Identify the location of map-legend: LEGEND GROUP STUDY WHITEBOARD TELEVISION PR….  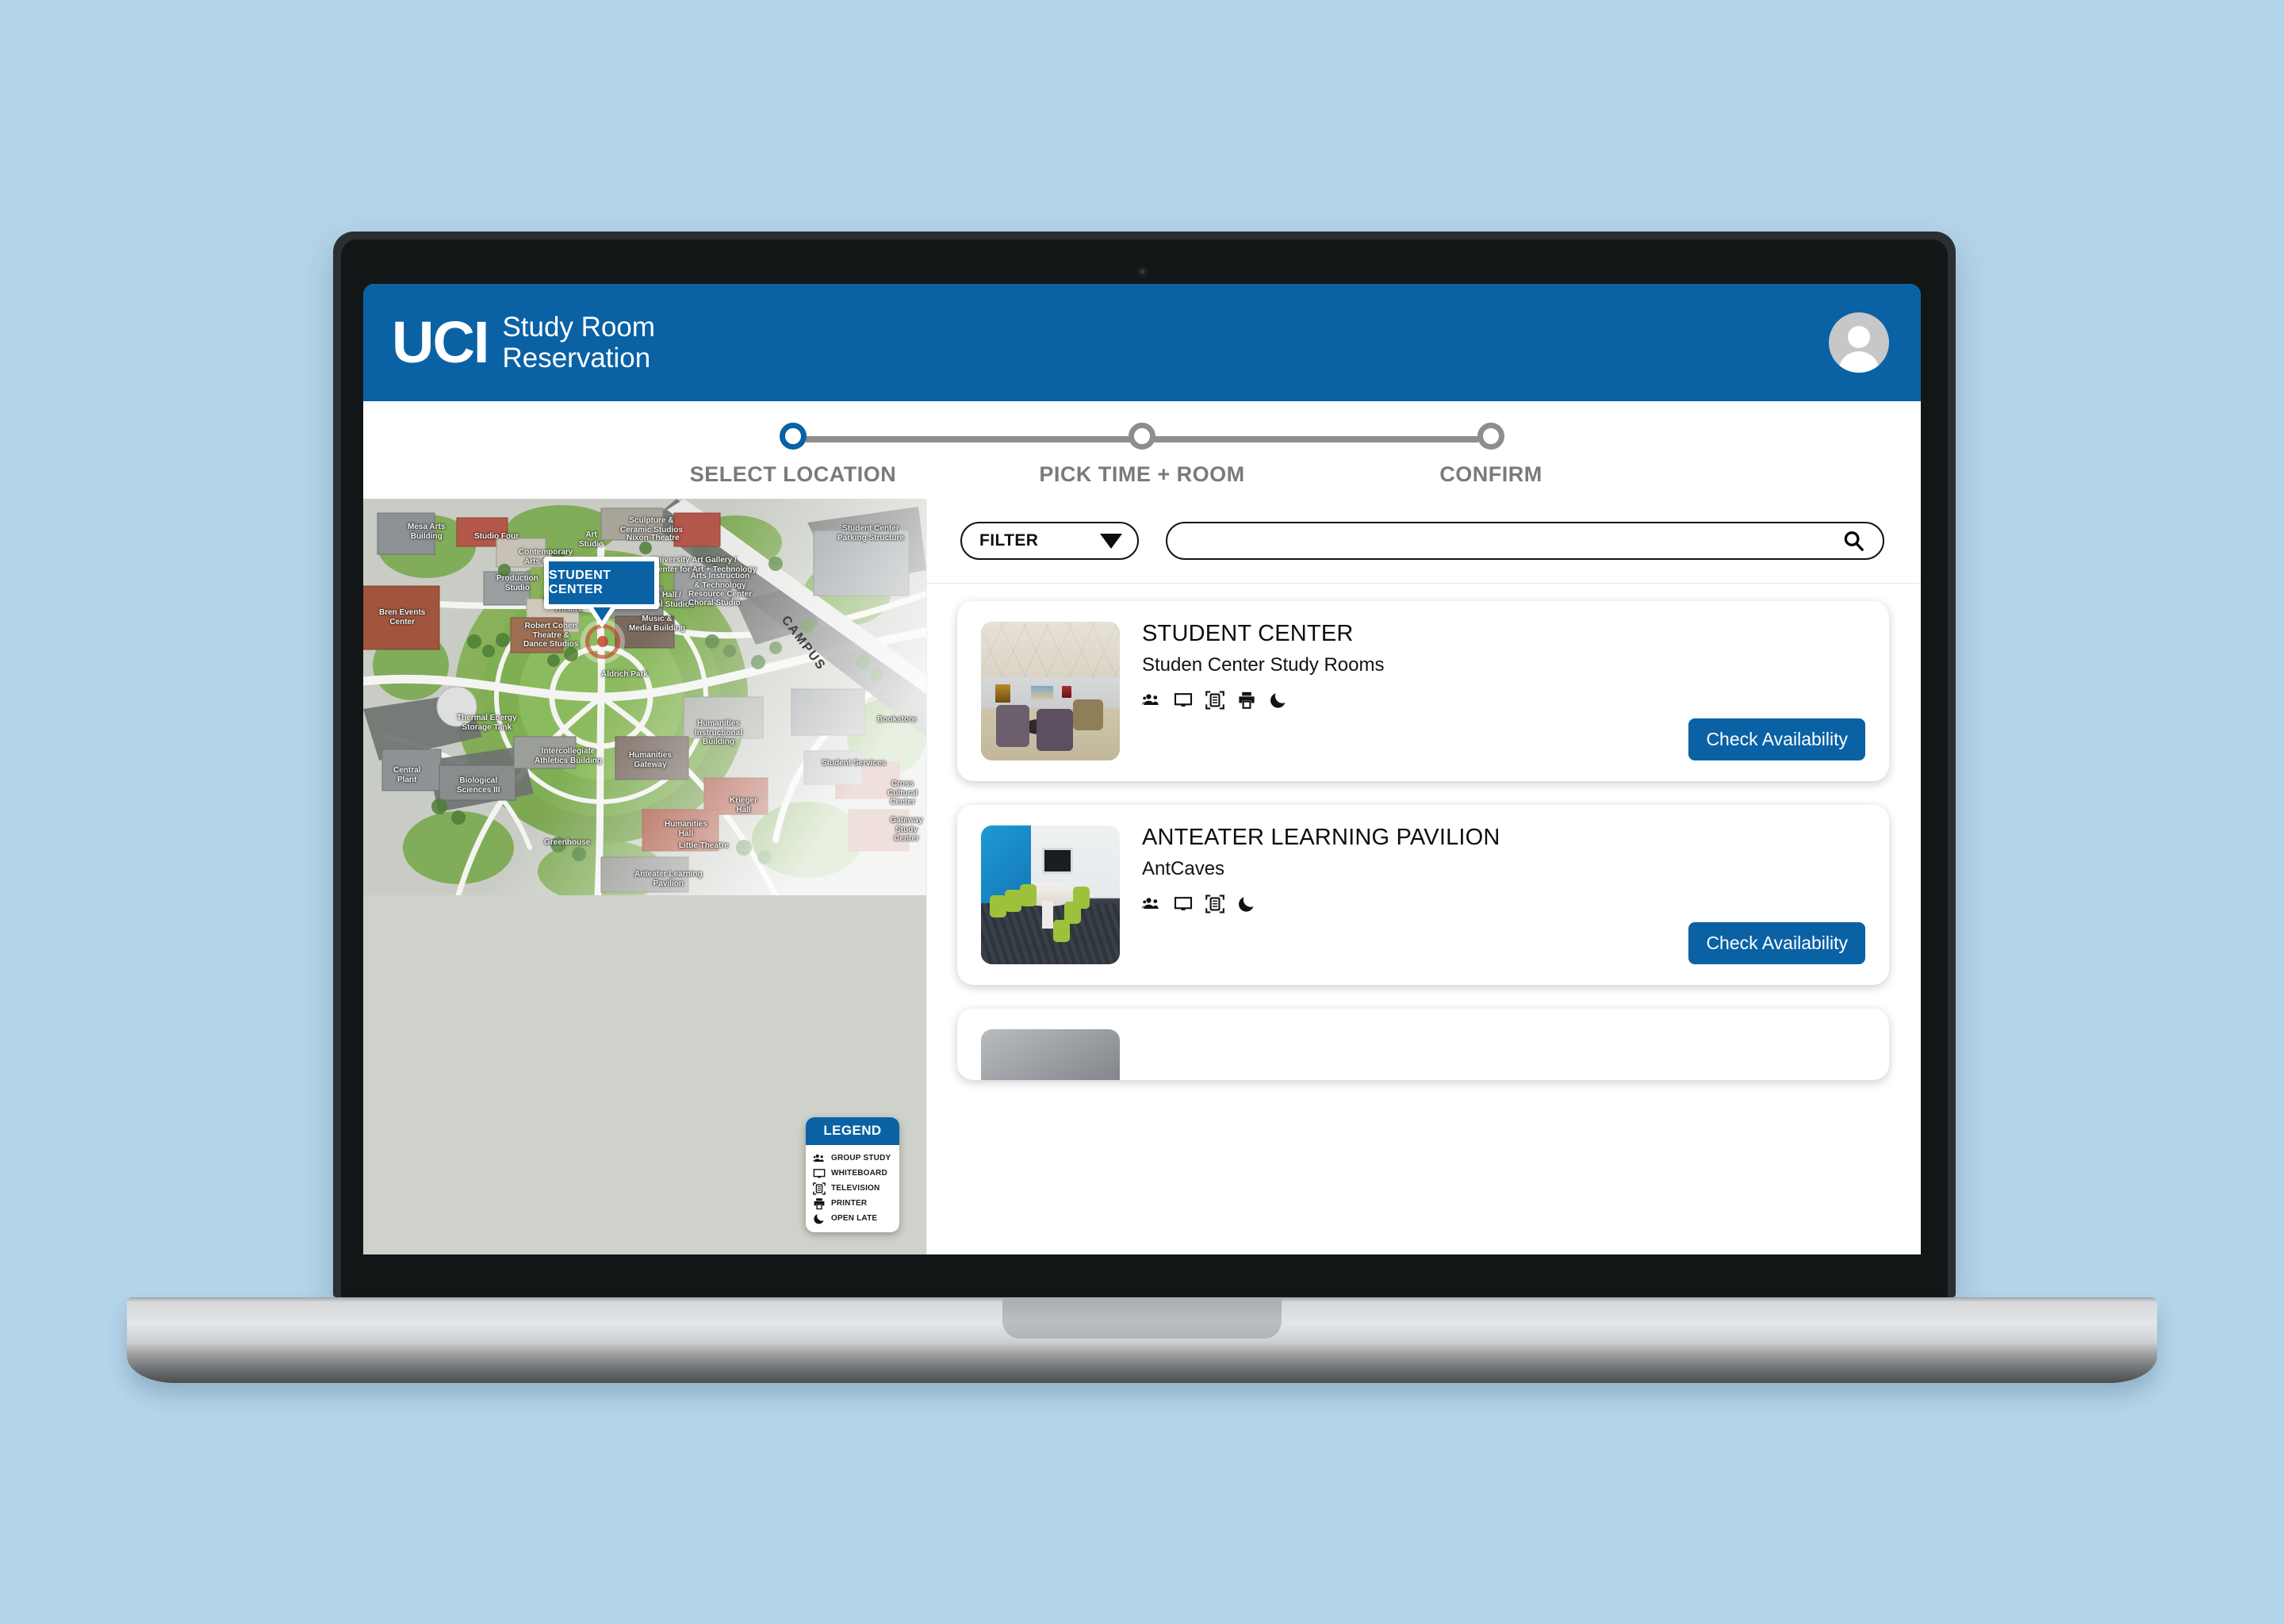
(852, 1174).